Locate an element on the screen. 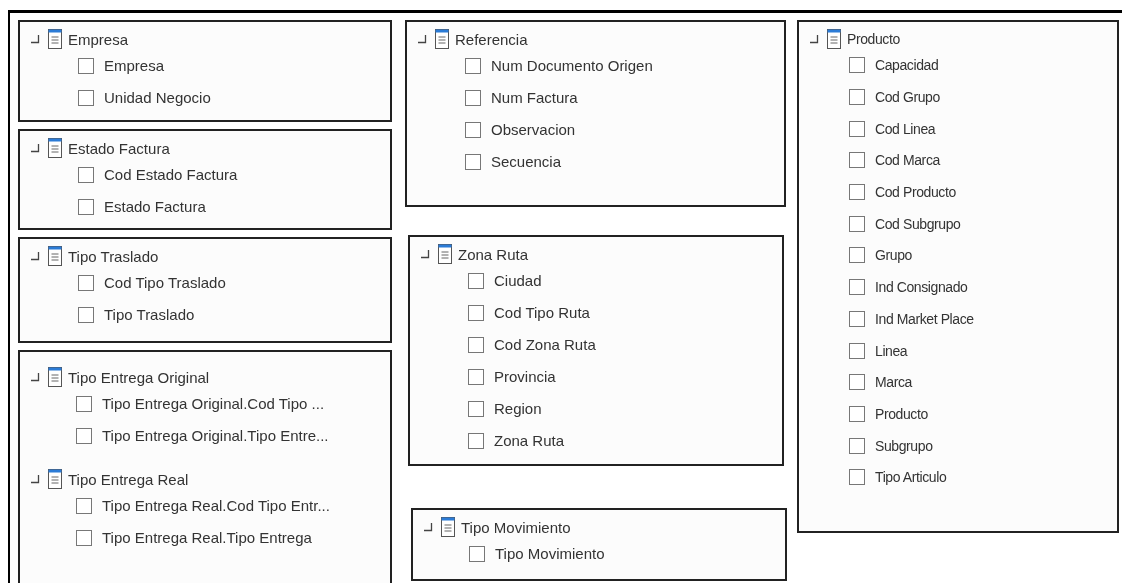 This screenshot has width=1122, height=583. field-label: Cod Zona Ruta is located at coordinates (545, 344).